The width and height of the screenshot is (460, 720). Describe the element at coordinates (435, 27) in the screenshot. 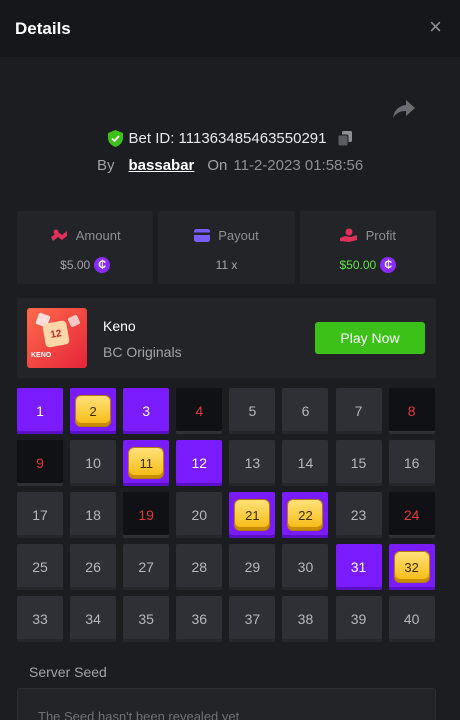

I see `close-icon: ×` at that location.